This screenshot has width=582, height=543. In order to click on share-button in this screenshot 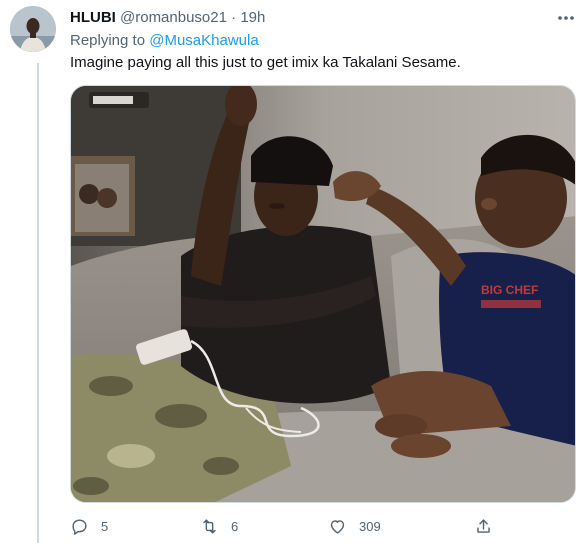, I will do `click(489, 526)`.